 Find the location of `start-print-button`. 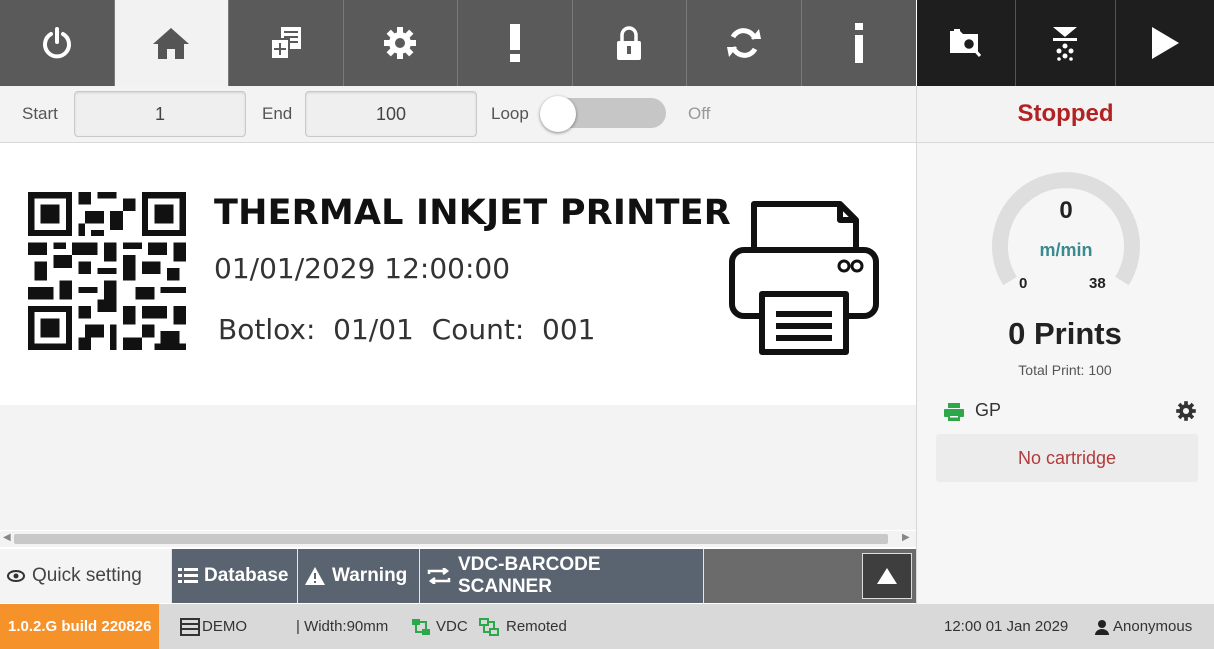

start-print-button is located at coordinates (1165, 43).